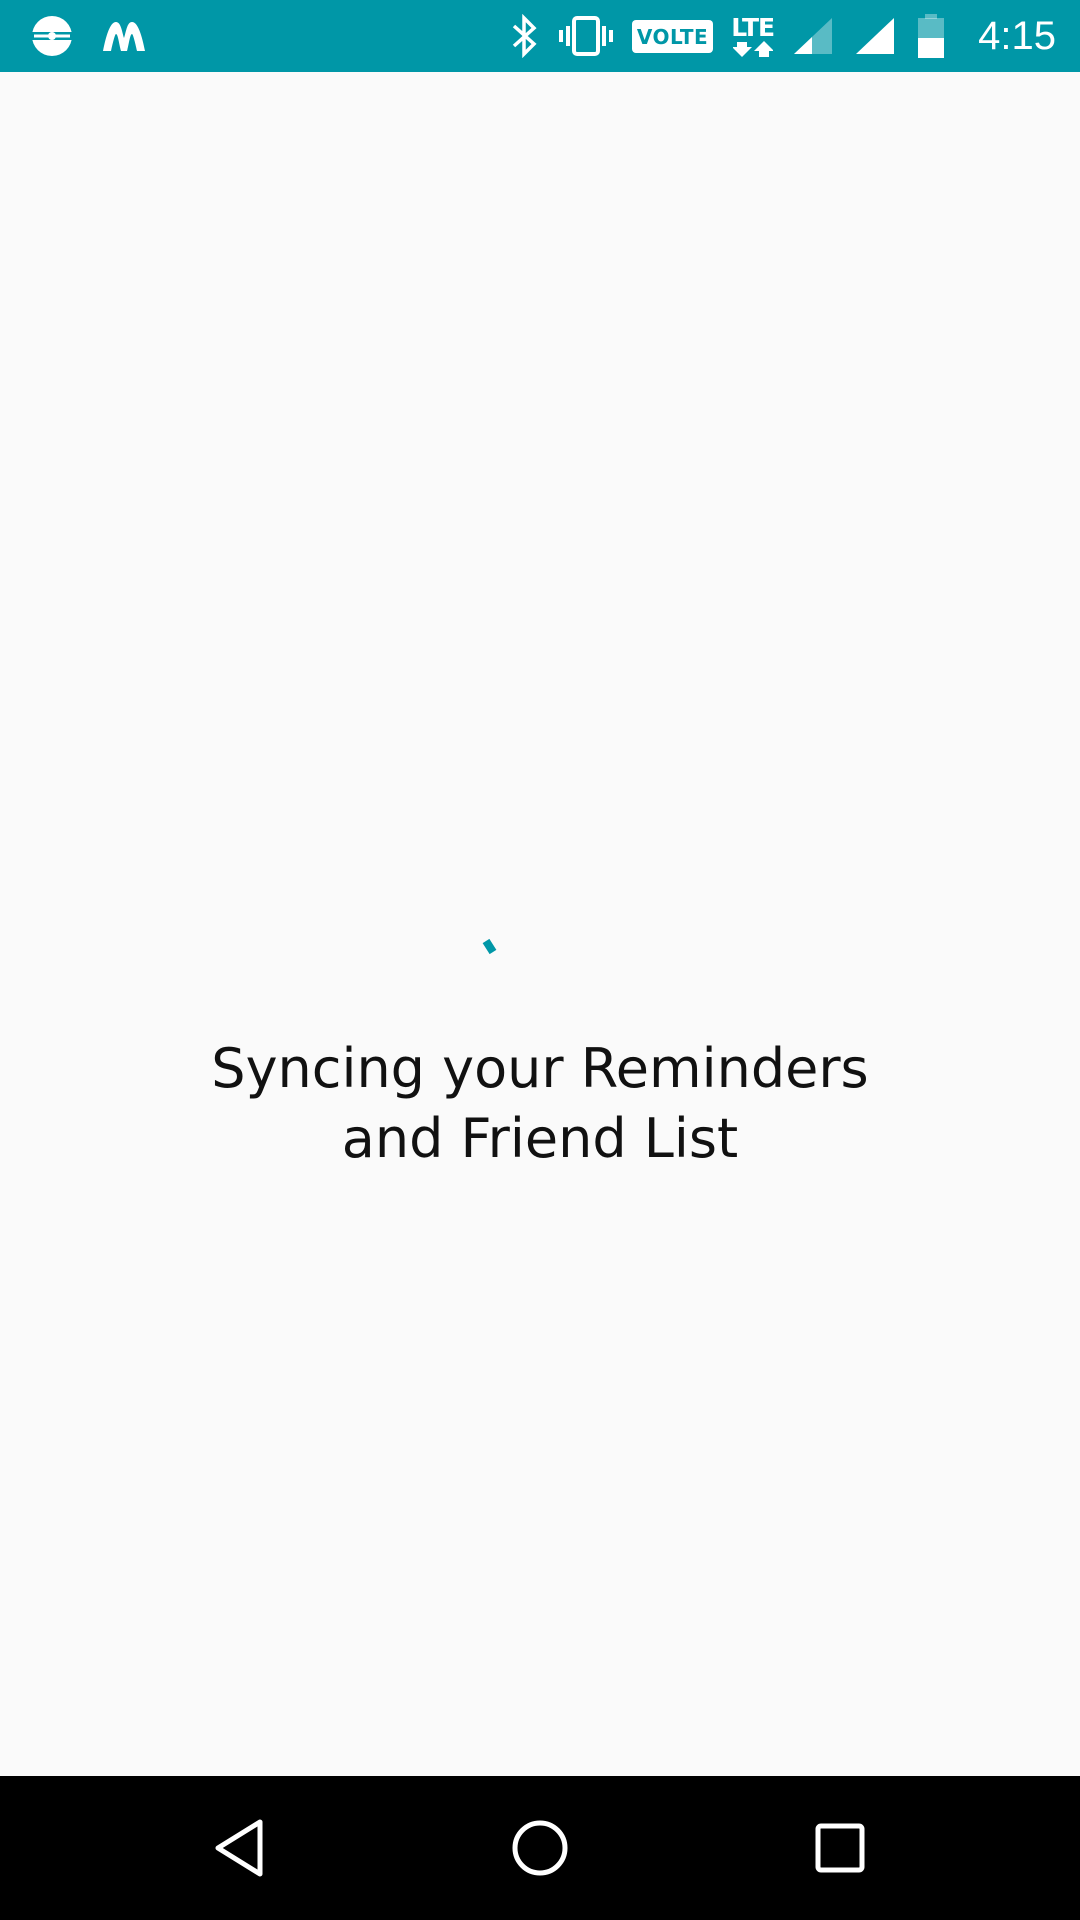 Image resolution: width=1080 pixels, height=1920 pixels. What do you see at coordinates (672, 36) in the screenshot?
I see `volte-icon: VOLTE` at bounding box center [672, 36].